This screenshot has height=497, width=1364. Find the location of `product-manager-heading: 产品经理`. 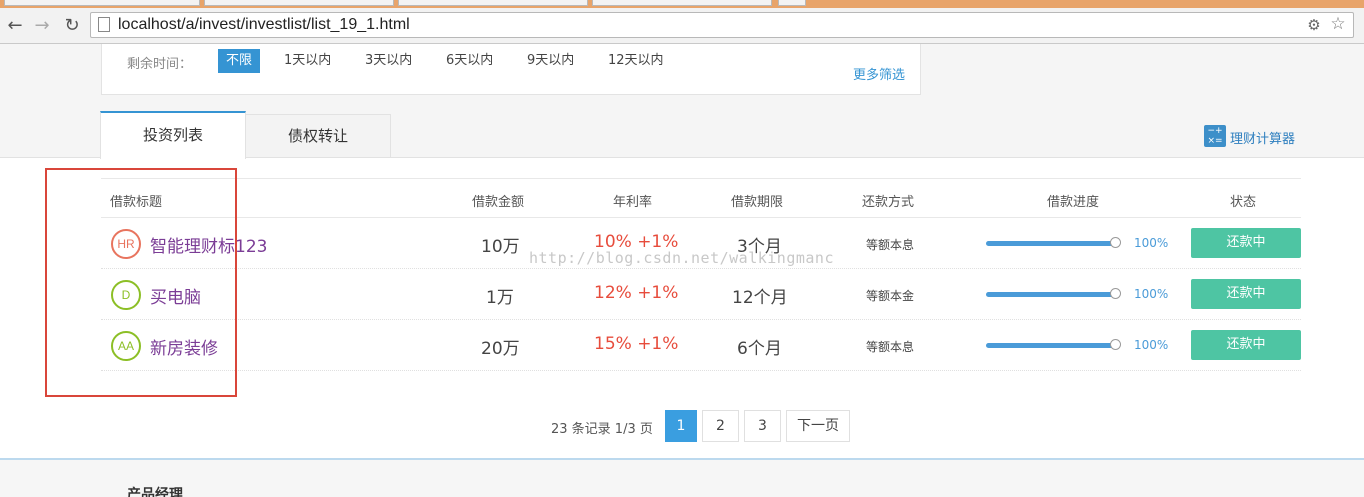

product-manager-heading: 产品经理 is located at coordinates (155, 492).